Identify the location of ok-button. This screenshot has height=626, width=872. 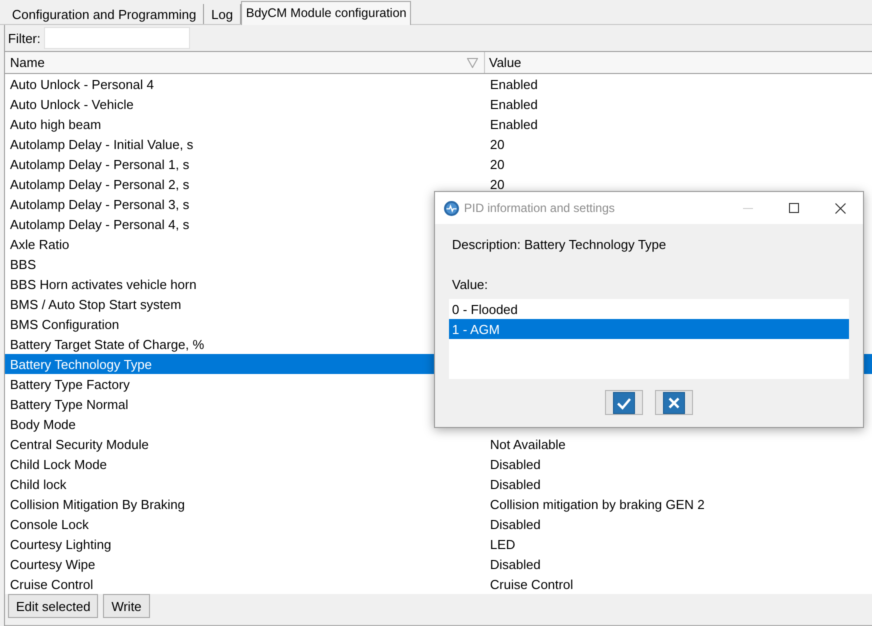
(624, 402).